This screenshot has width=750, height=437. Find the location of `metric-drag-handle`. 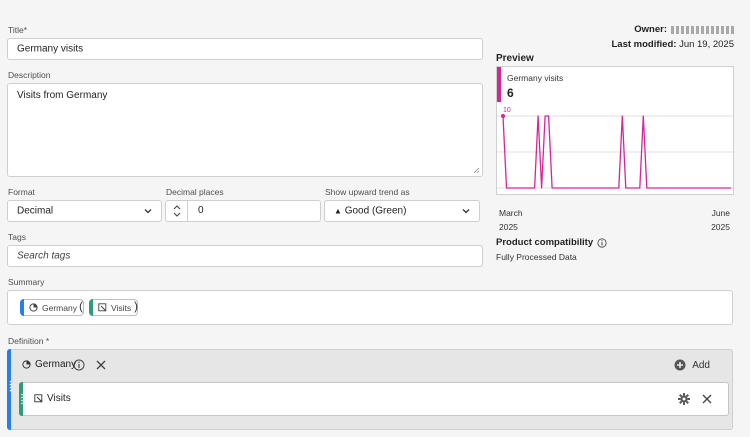

metric-drag-handle is located at coordinates (22, 401).